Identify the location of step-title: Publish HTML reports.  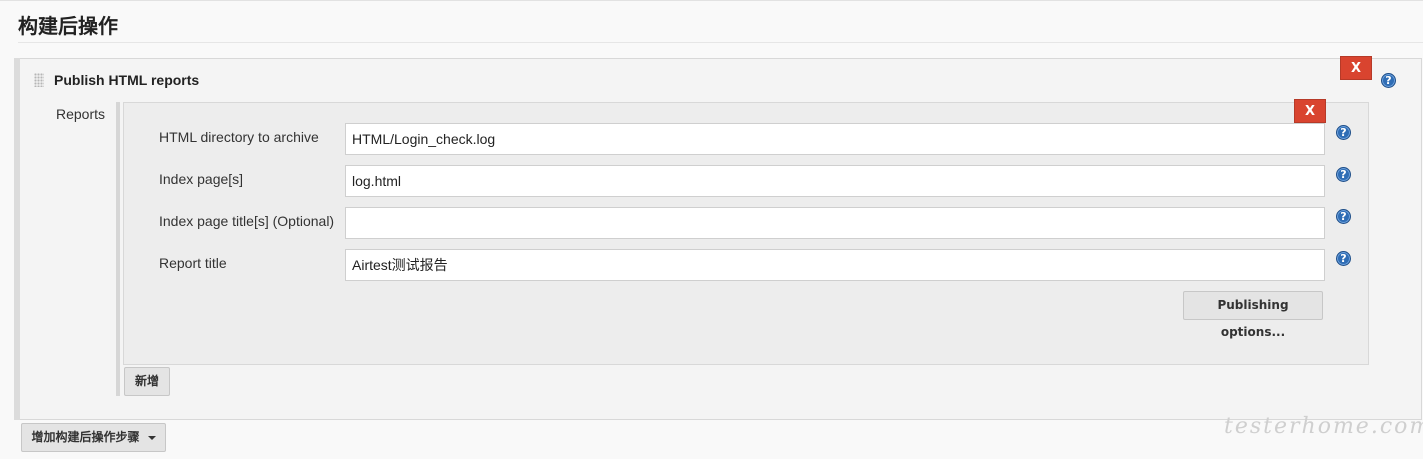
(127, 80).